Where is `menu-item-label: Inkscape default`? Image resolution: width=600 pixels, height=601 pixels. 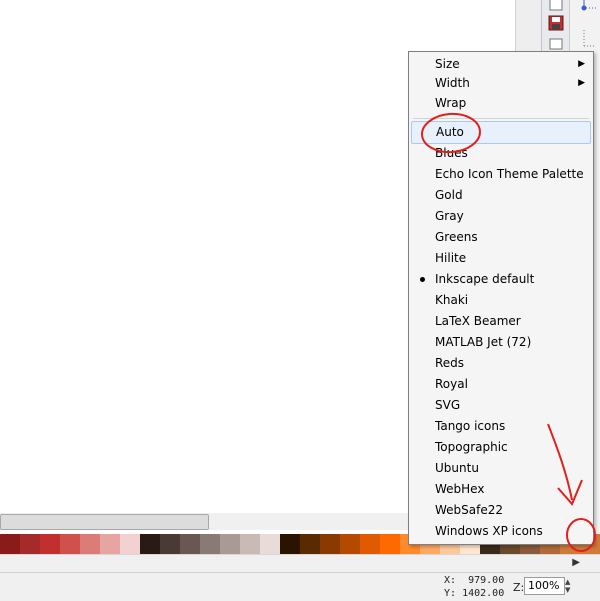
menu-item-label: Inkscape default is located at coordinates (485, 279).